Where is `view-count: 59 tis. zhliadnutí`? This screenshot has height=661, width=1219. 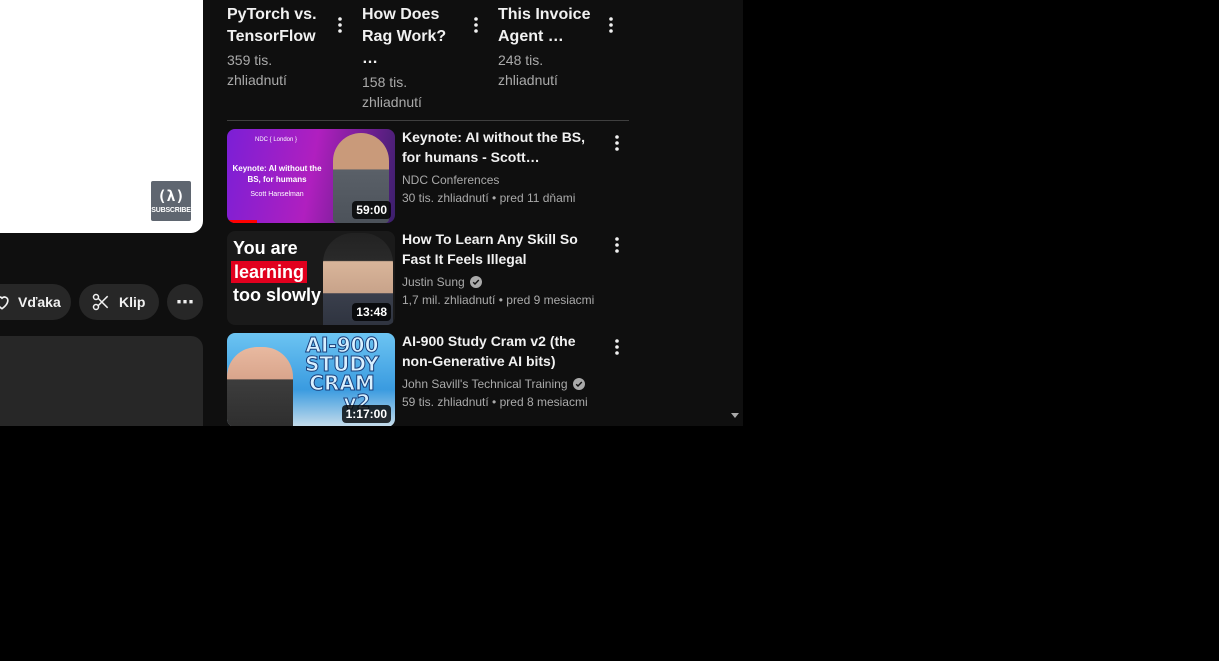 view-count: 59 tis. zhliadnutí is located at coordinates (445, 402).